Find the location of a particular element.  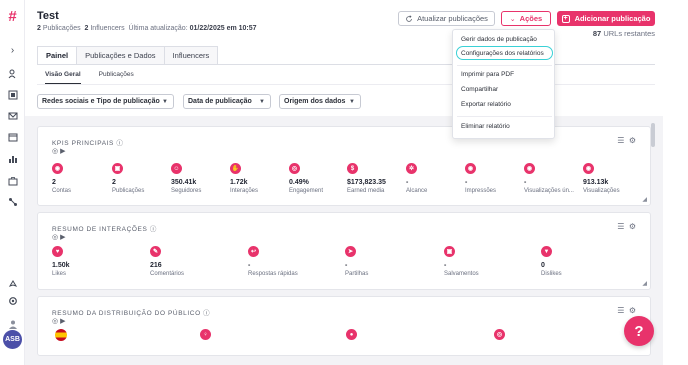

sub-tabs: Visão Geral Publicações is located at coordinates (98, 78).